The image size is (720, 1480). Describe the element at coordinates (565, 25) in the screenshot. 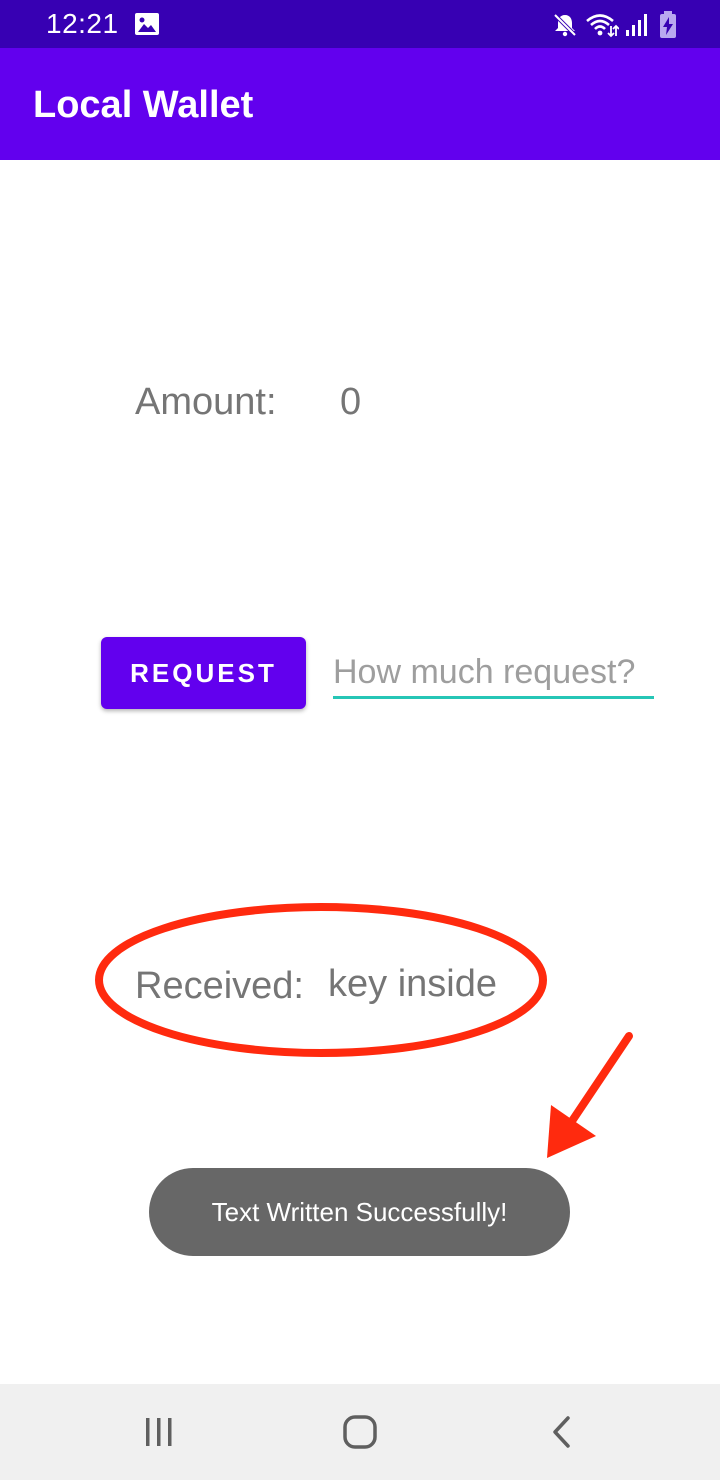

I see `mute-icon` at that location.